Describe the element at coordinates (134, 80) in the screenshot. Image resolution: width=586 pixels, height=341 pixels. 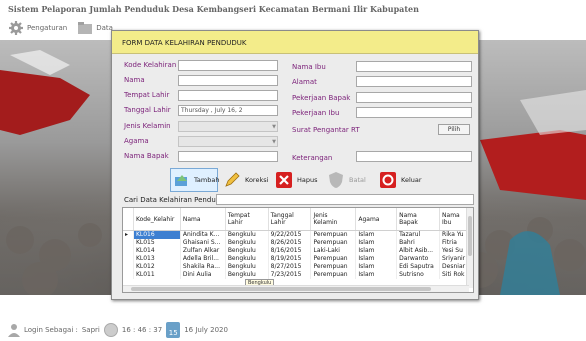
I see `label-nama: Nama` at that location.